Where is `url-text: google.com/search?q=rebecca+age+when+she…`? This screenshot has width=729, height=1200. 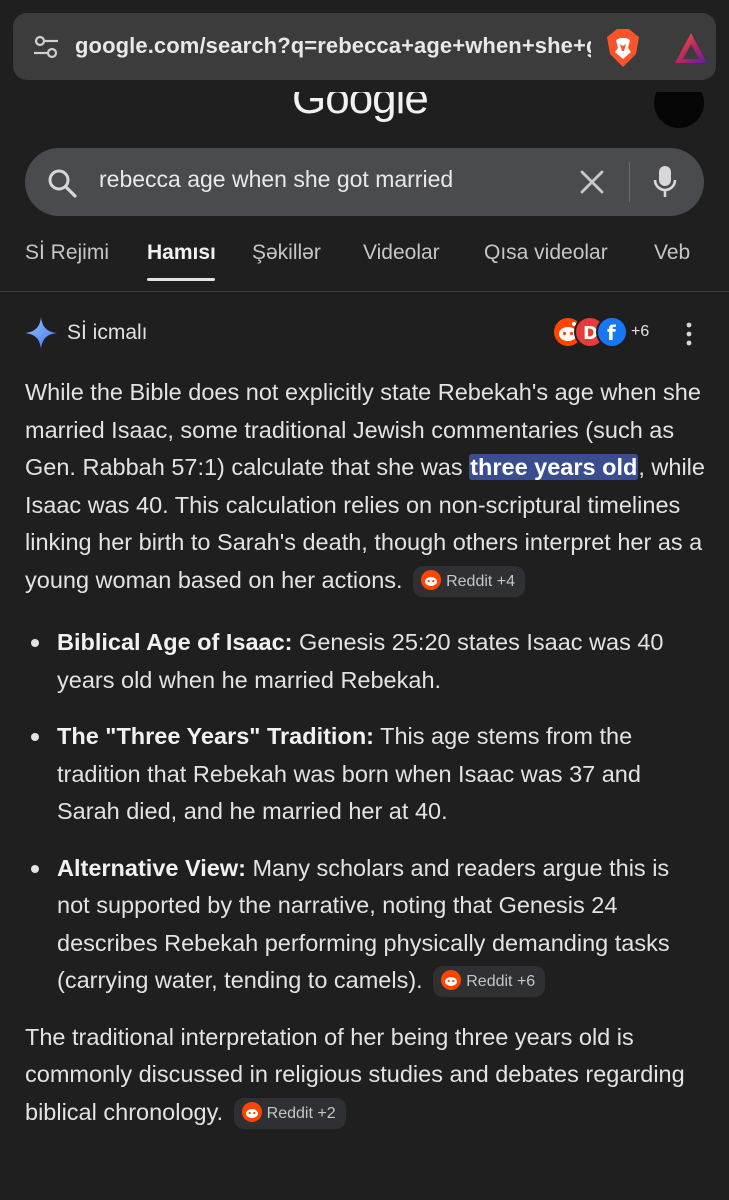
url-text: google.com/search?q=rebecca+age+when+she… is located at coordinates (333, 48).